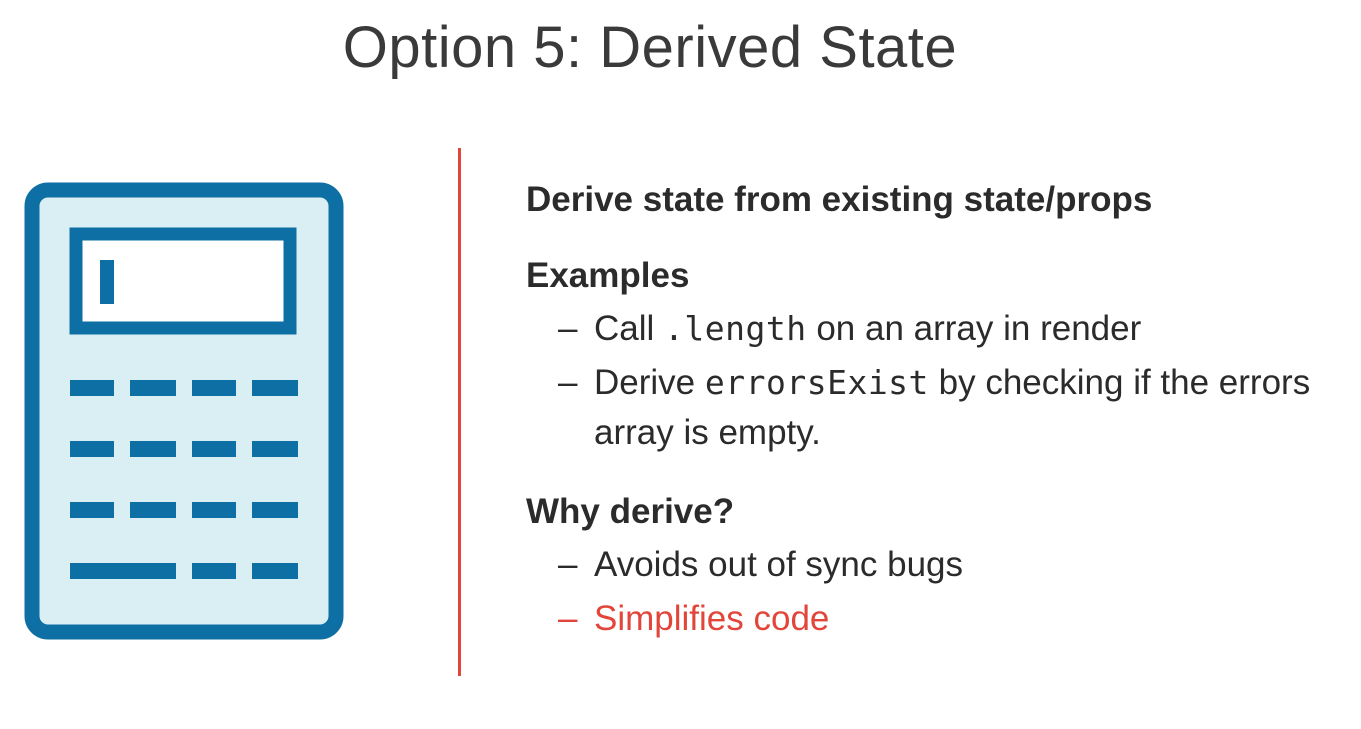 This screenshot has height=729, width=1361. Describe the element at coordinates (650, 47) in the screenshot. I see `slide-title: Option 5: Derived State` at that location.